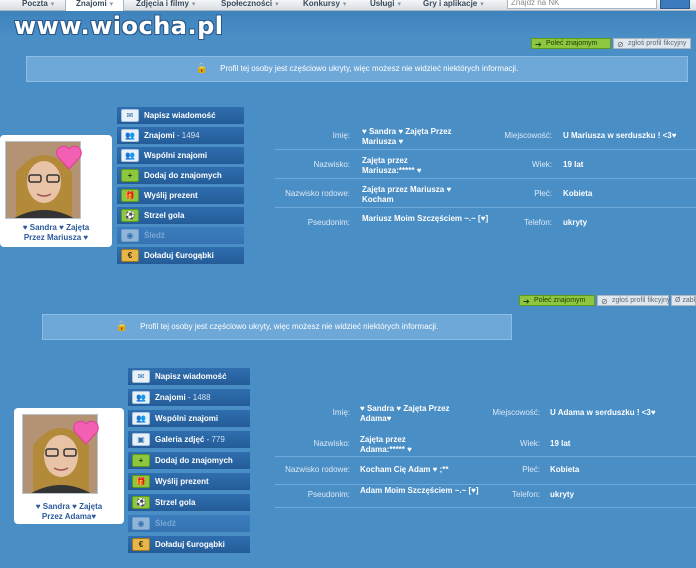  I want to click on search-input: Znajdź na NK, so click(582, 4).